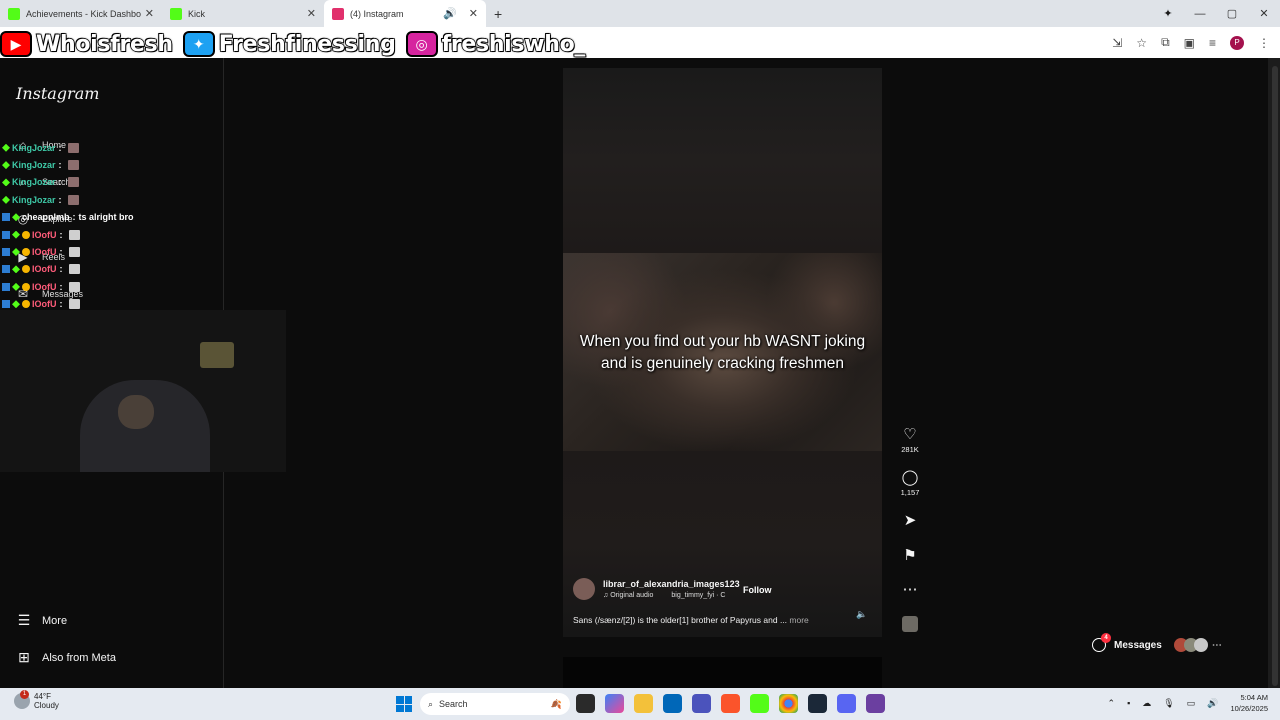 This screenshot has width=1280, height=720. I want to click on tray-app-icon: ▪, so click(1128, 703).